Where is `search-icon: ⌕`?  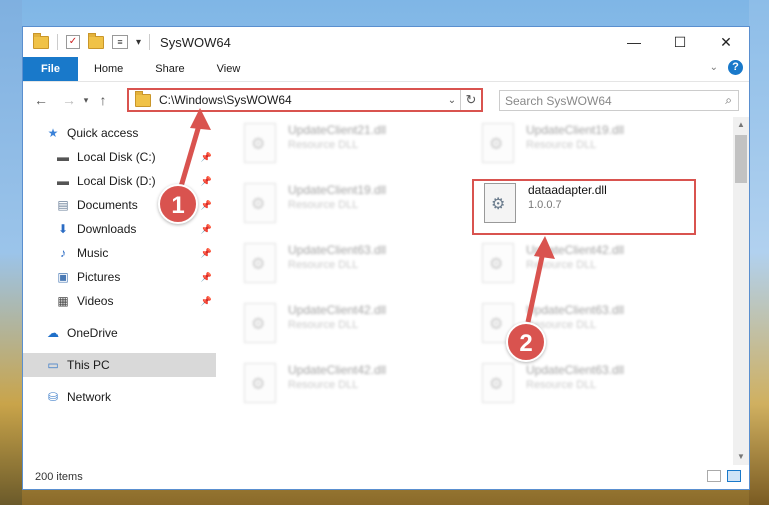 search-icon: ⌕ is located at coordinates (728, 100).